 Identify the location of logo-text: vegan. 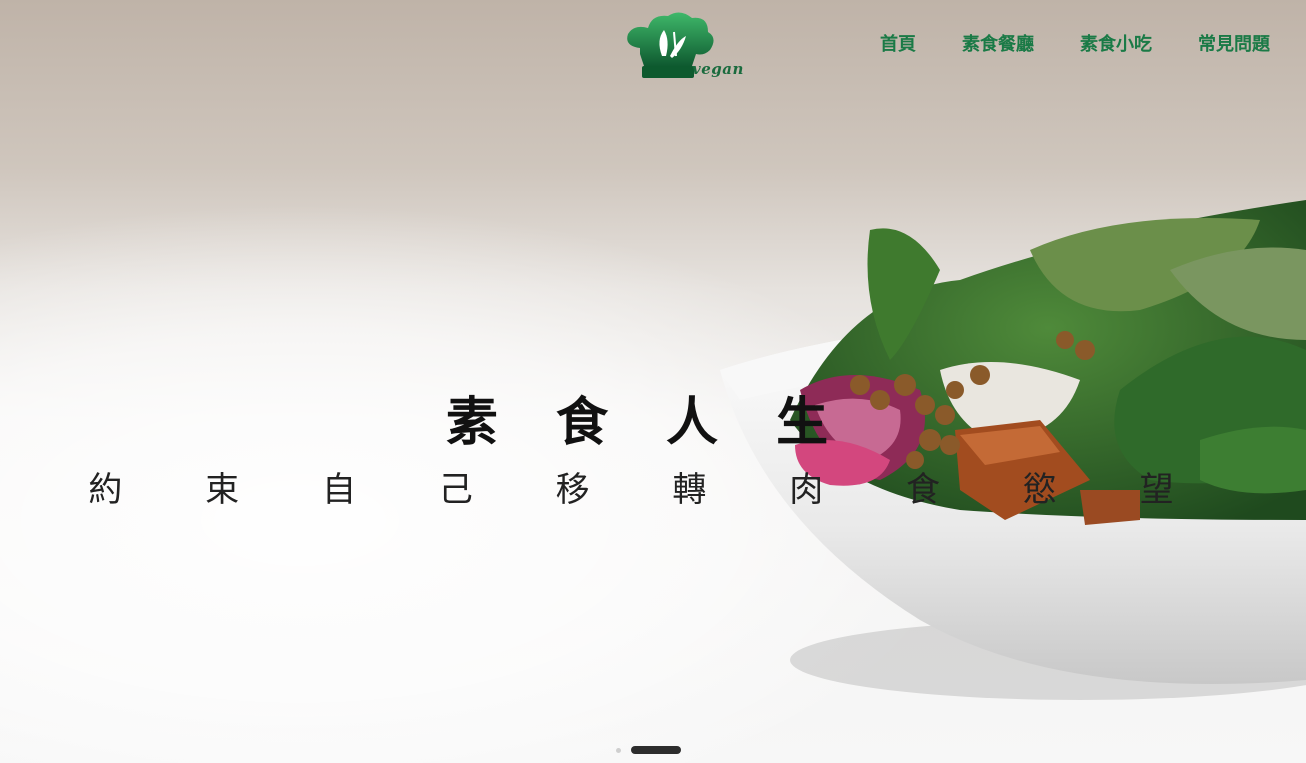
(718, 69).